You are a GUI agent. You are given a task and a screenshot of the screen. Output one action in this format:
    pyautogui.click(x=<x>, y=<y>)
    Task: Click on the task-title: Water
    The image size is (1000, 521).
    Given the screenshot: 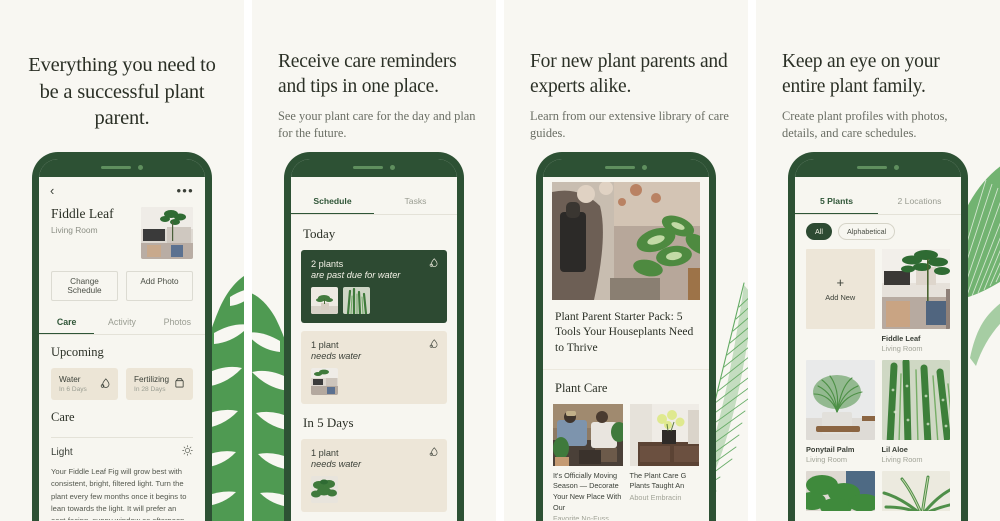 What is the action you would take?
    pyautogui.click(x=70, y=379)
    